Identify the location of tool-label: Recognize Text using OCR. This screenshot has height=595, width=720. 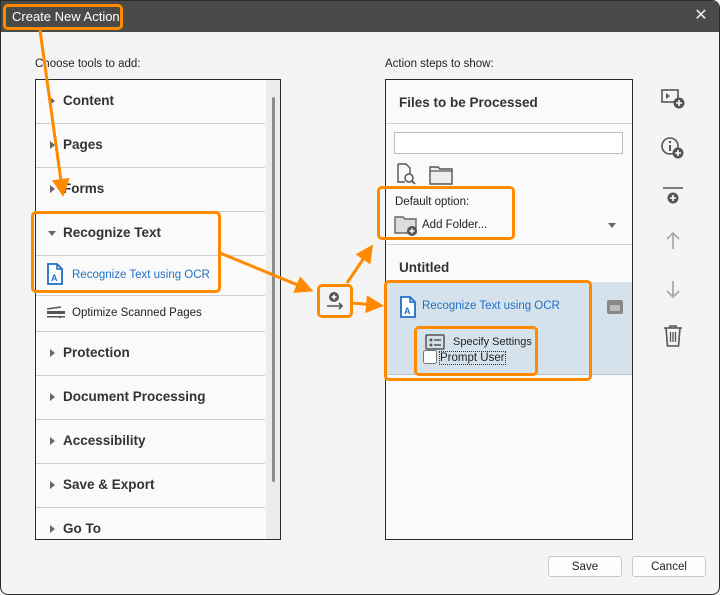
(141, 275).